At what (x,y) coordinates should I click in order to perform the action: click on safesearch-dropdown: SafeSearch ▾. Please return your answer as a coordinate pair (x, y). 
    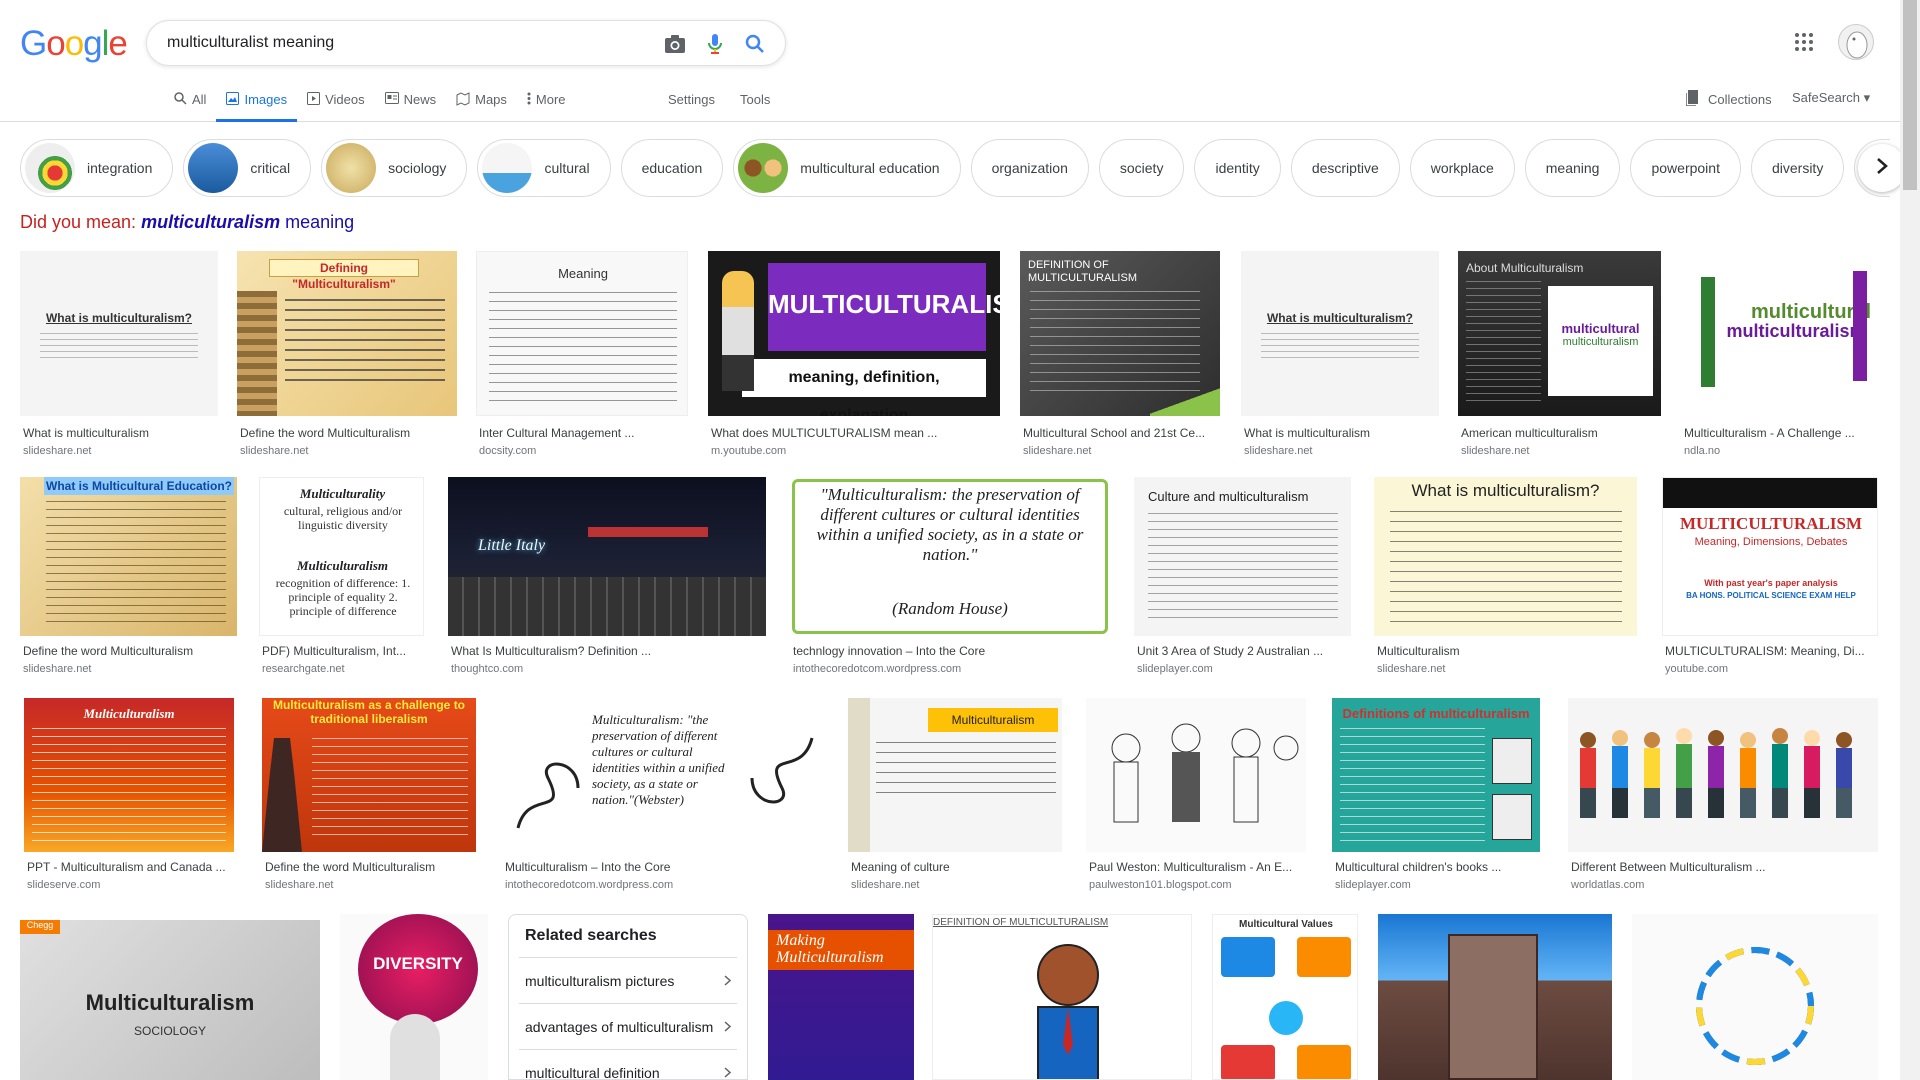
    Looking at the image, I should click on (1831, 98).